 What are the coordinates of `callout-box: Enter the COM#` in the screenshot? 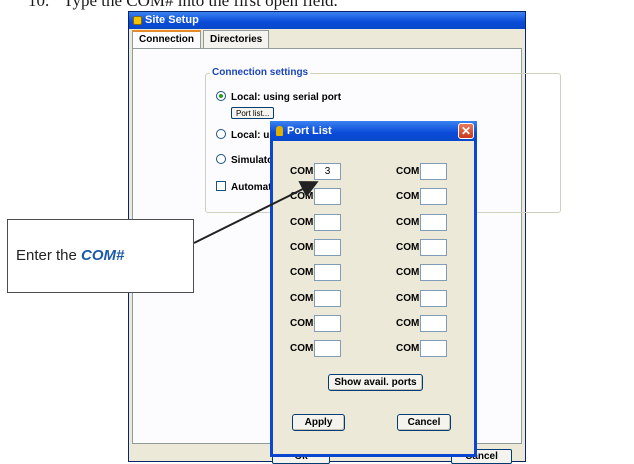 It's located at (100, 256).